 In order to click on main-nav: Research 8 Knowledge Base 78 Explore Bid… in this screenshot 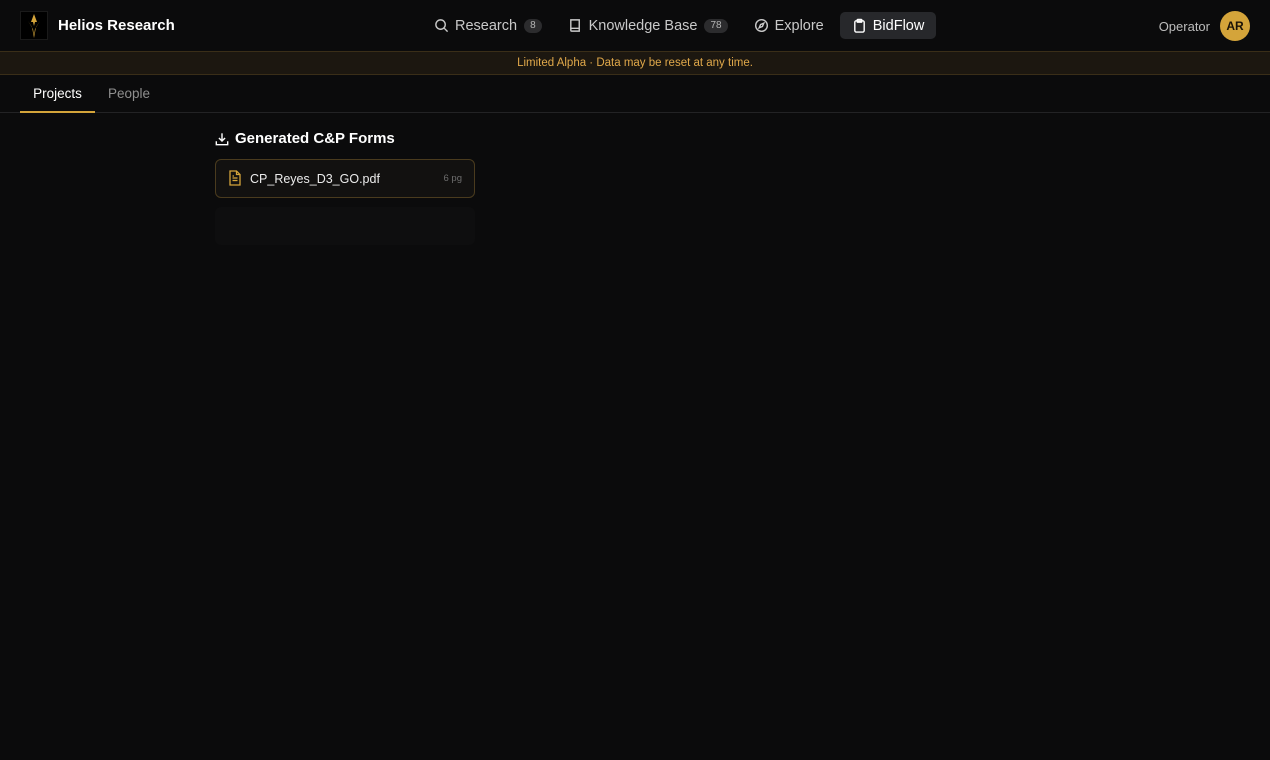, I will do `click(683, 25)`.